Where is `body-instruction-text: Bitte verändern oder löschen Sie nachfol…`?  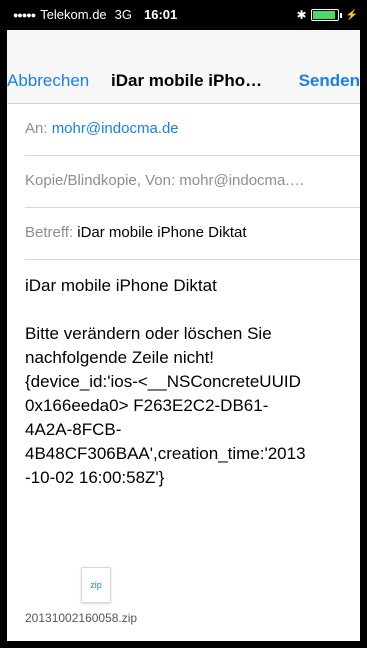 body-instruction-text: Bitte verändern oder löschen Sie nachfol… is located at coordinates (148, 345).